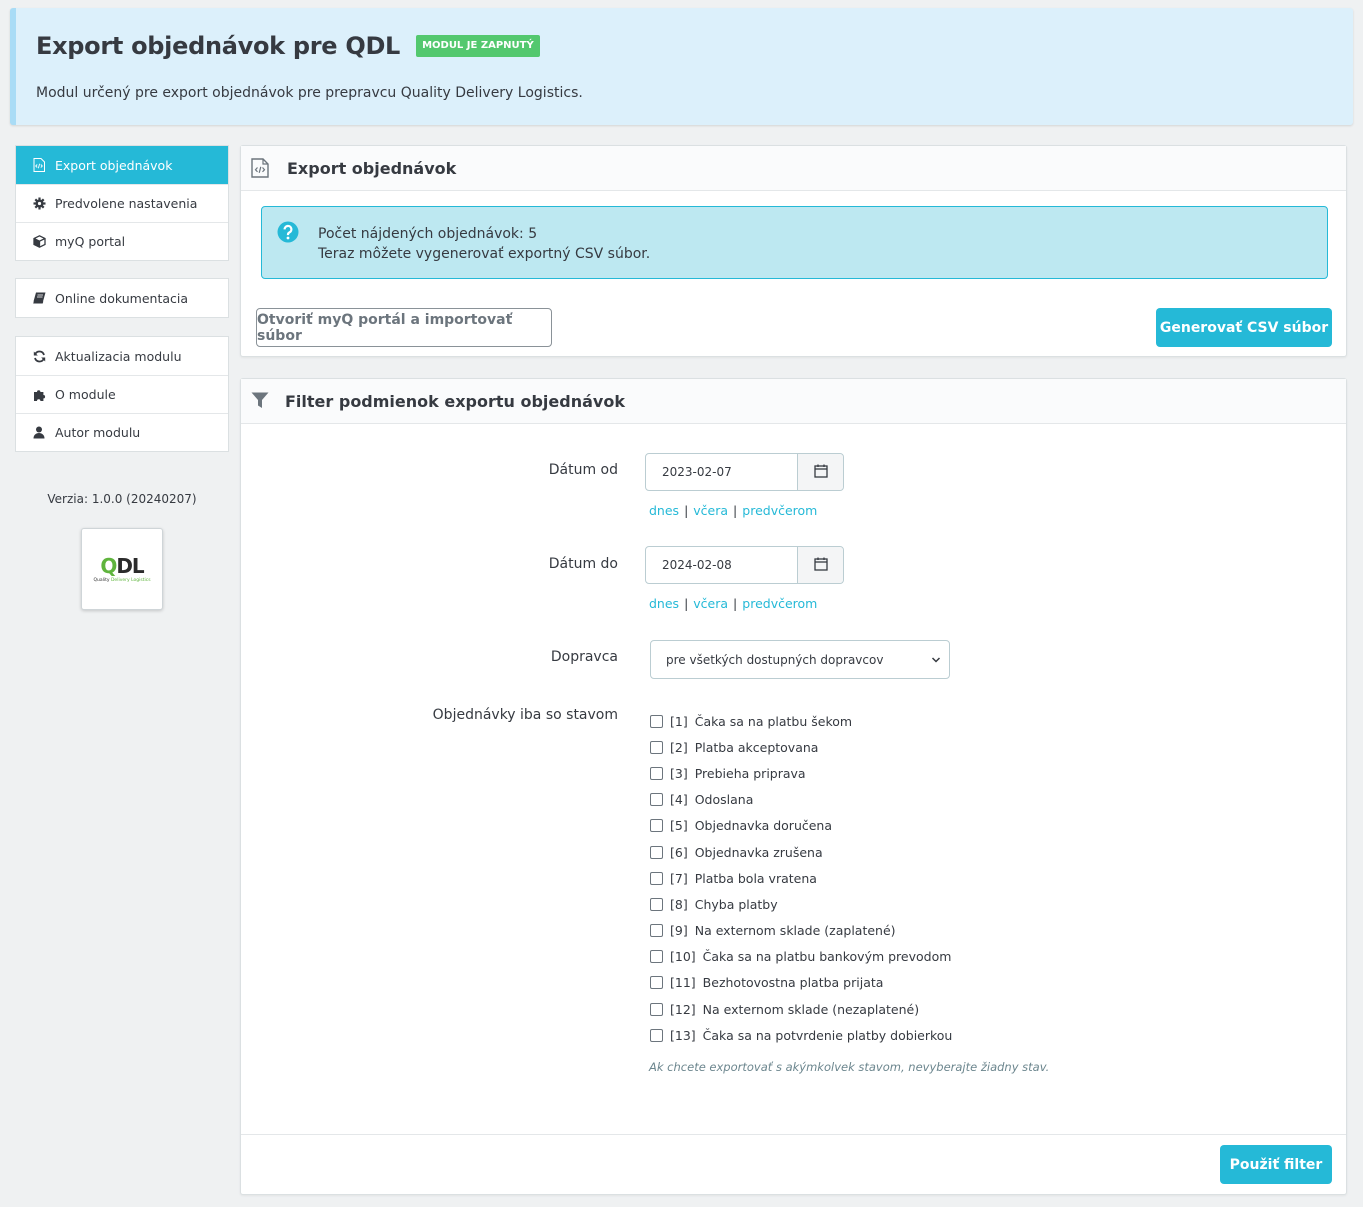  Describe the element at coordinates (755, 878) in the screenshot. I see `status-name: Platba bola vratena` at that location.